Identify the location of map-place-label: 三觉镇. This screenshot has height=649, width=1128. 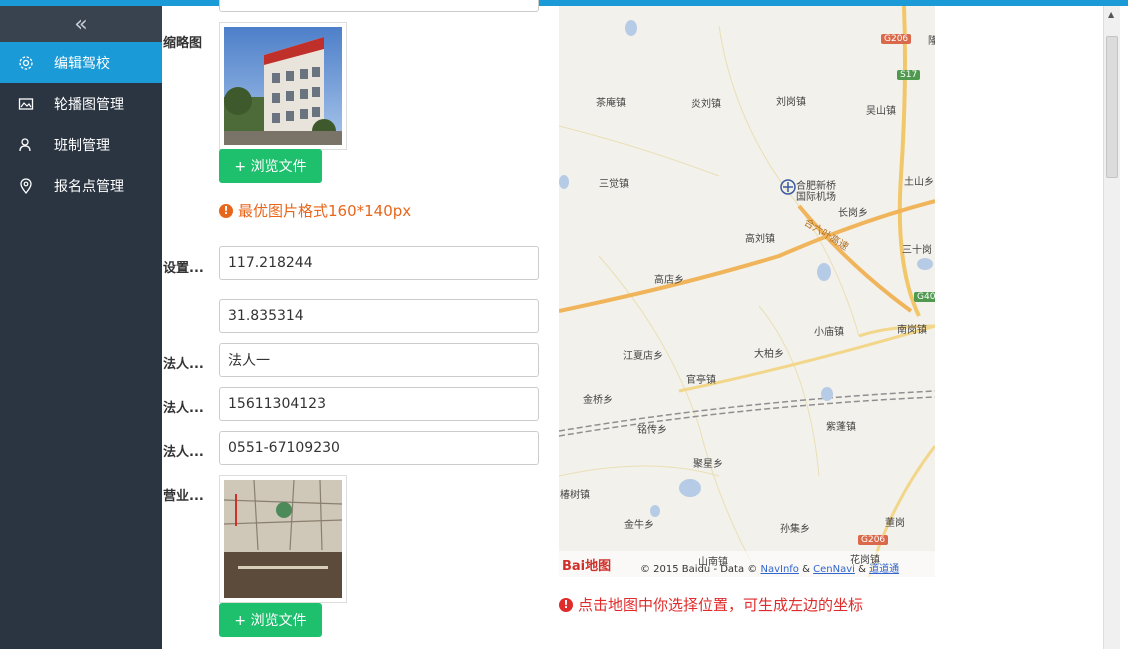
(614, 184).